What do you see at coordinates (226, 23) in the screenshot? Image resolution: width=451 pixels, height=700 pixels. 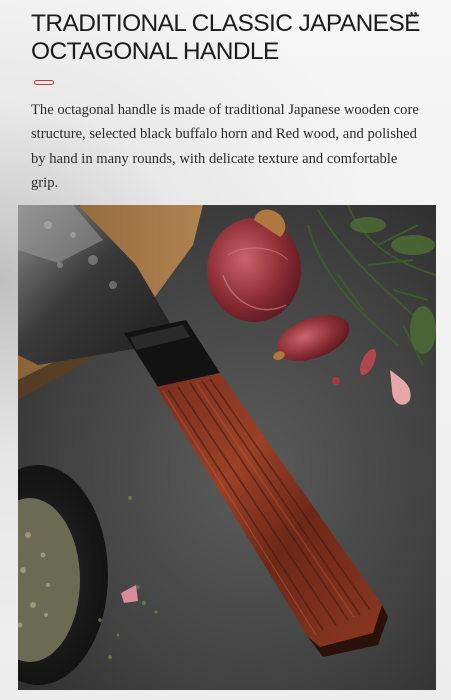 I see `title-line-1: TRADITIONAL CLASSIC JAPANESE` at bounding box center [226, 23].